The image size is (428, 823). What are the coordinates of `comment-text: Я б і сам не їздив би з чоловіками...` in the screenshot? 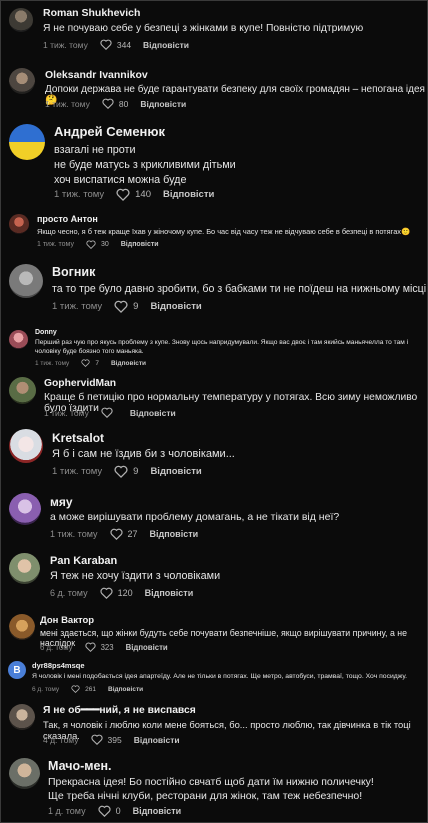 It's located at (143, 454).